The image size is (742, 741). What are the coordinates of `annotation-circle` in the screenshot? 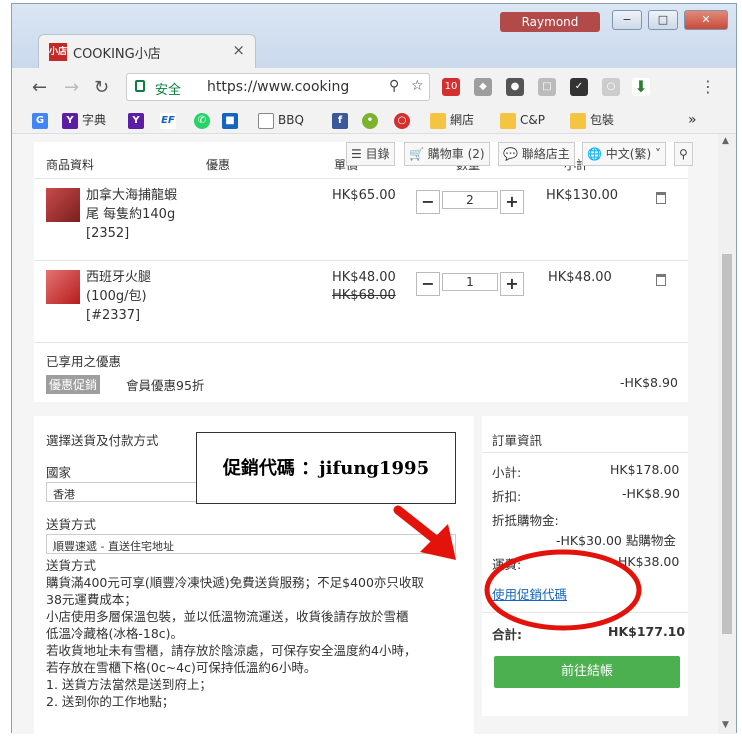 It's located at (563, 590).